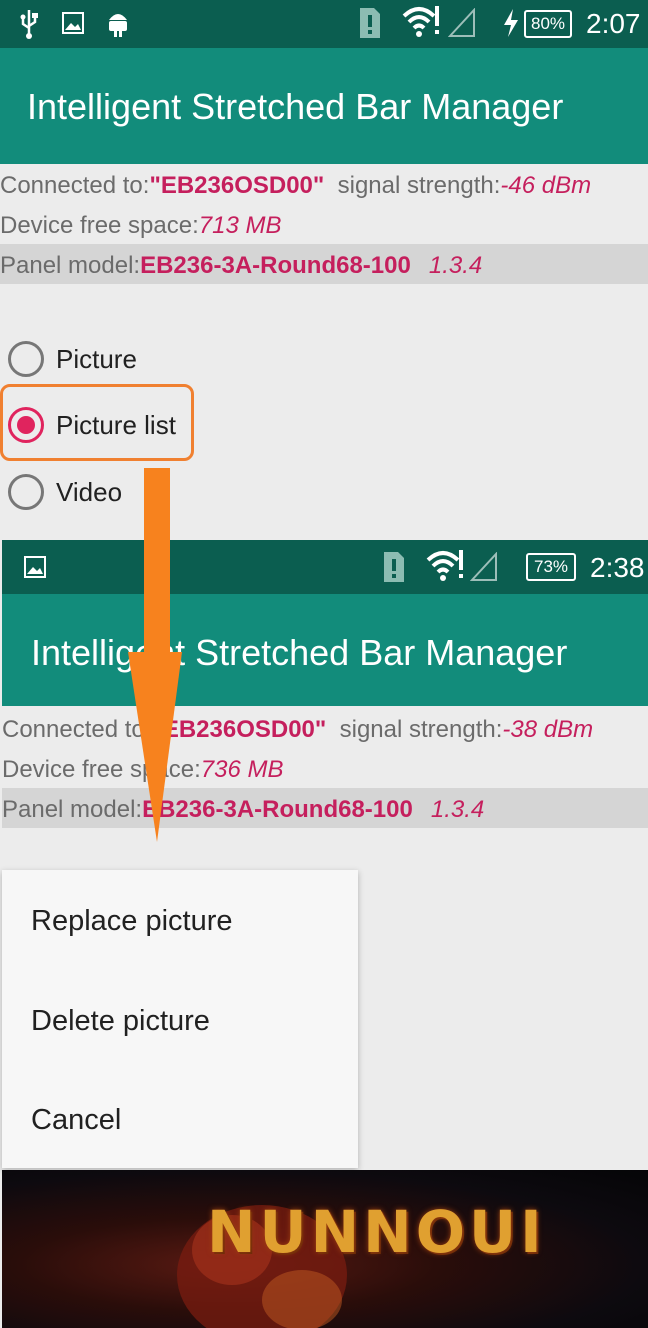 This screenshot has height=1328, width=648. What do you see at coordinates (97, 422) in the screenshot?
I see `highlight-box` at bounding box center [97, 422].